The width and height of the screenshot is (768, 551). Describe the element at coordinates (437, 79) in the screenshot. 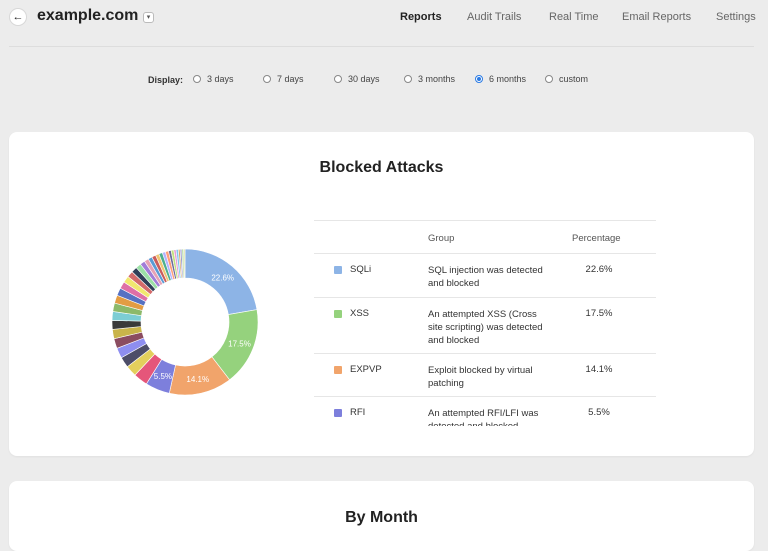

I see `radio-label: 3 months` at that location.